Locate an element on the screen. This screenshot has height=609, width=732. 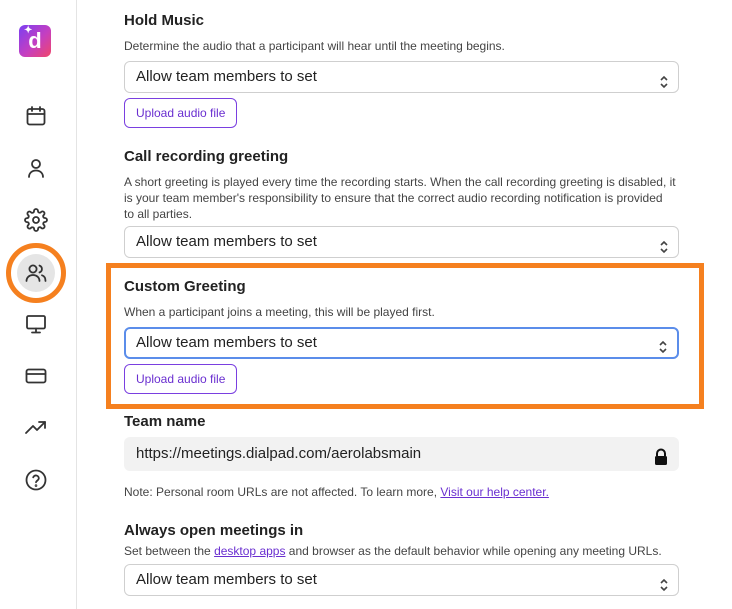
hold-music-upload-button: Upload audio file is located at coordinates (181, 113).